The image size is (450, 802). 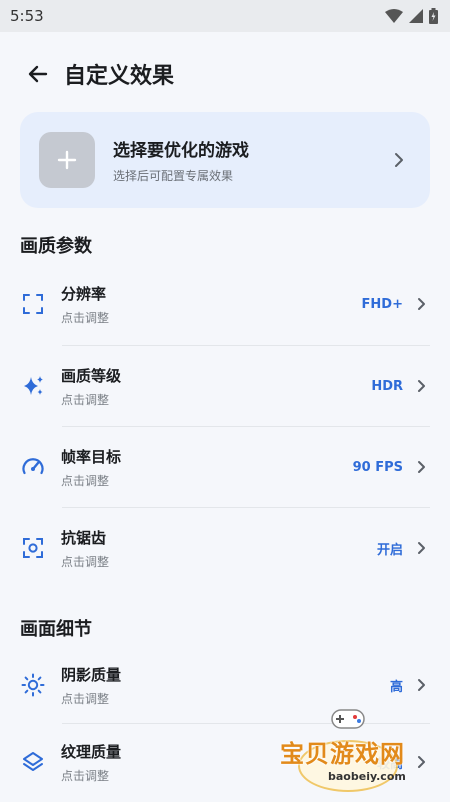 I want to click on setting-value: 高, so click(x=396, y=687).